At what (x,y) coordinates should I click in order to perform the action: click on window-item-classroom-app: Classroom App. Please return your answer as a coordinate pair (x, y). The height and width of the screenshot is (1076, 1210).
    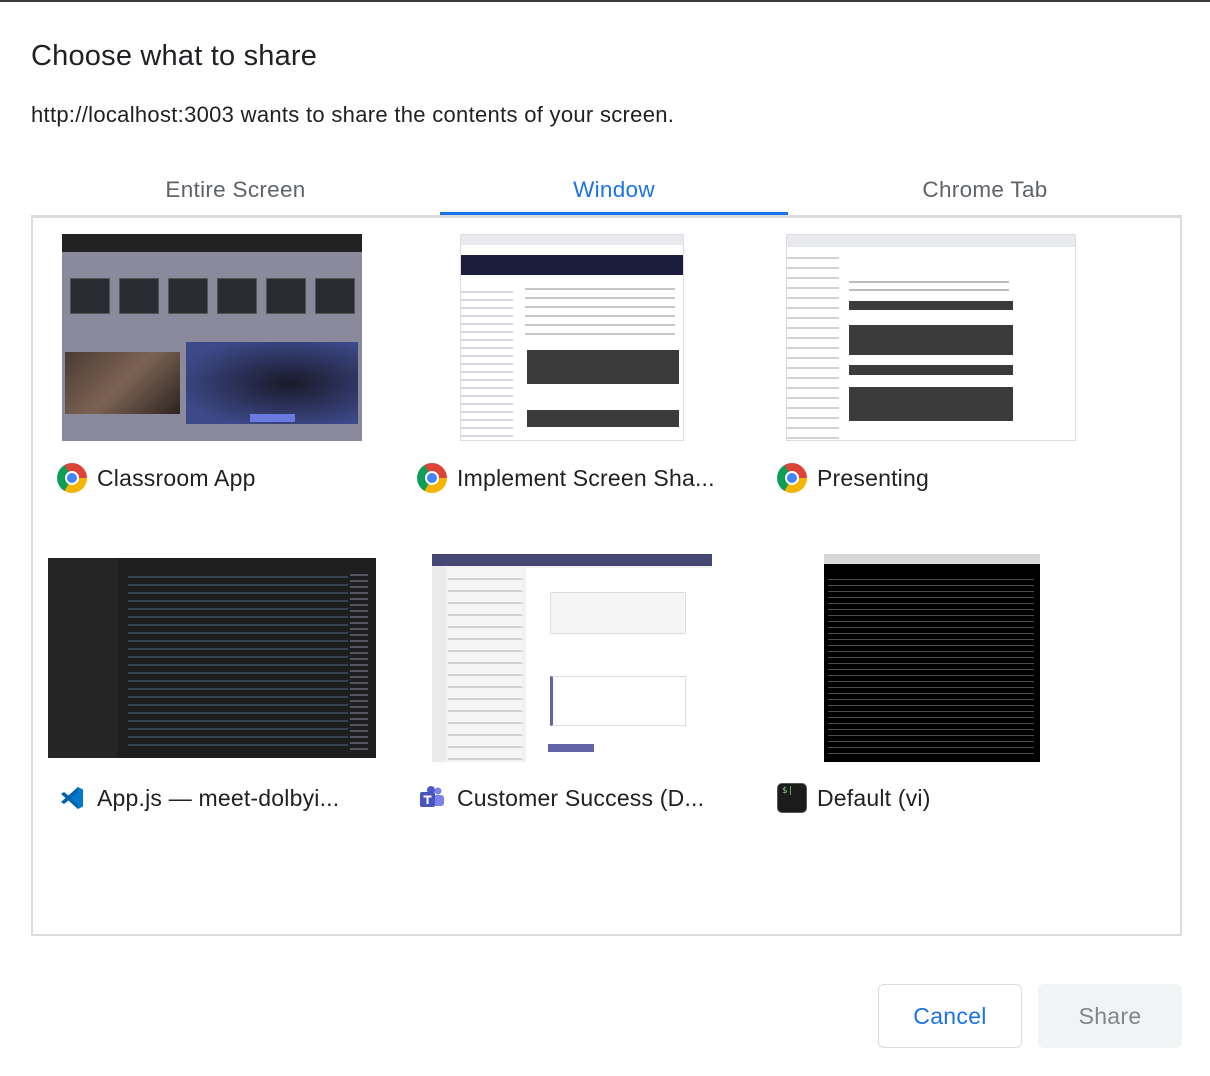
    Looking at the image, I should click on (156, 478).